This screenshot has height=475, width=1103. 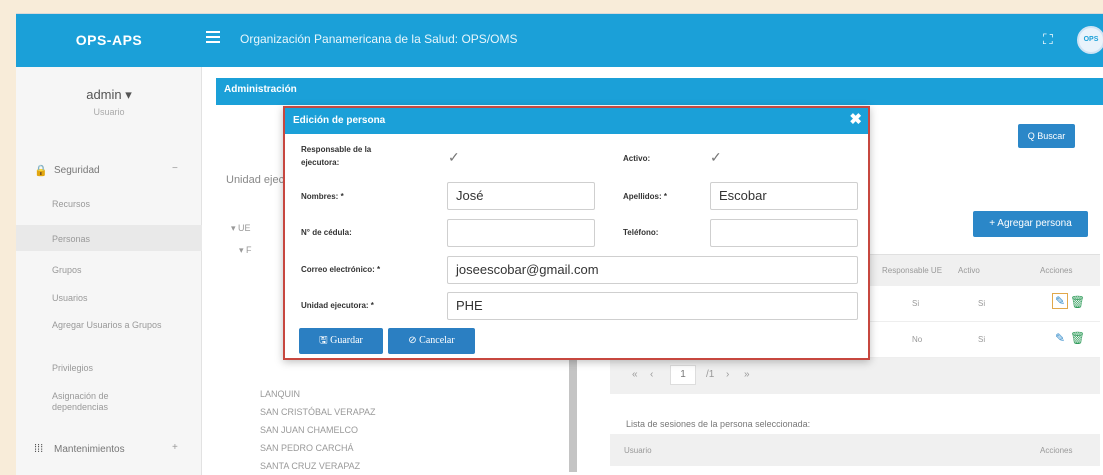 I want to click on first-page-button: «, so click(x=635, y=374).